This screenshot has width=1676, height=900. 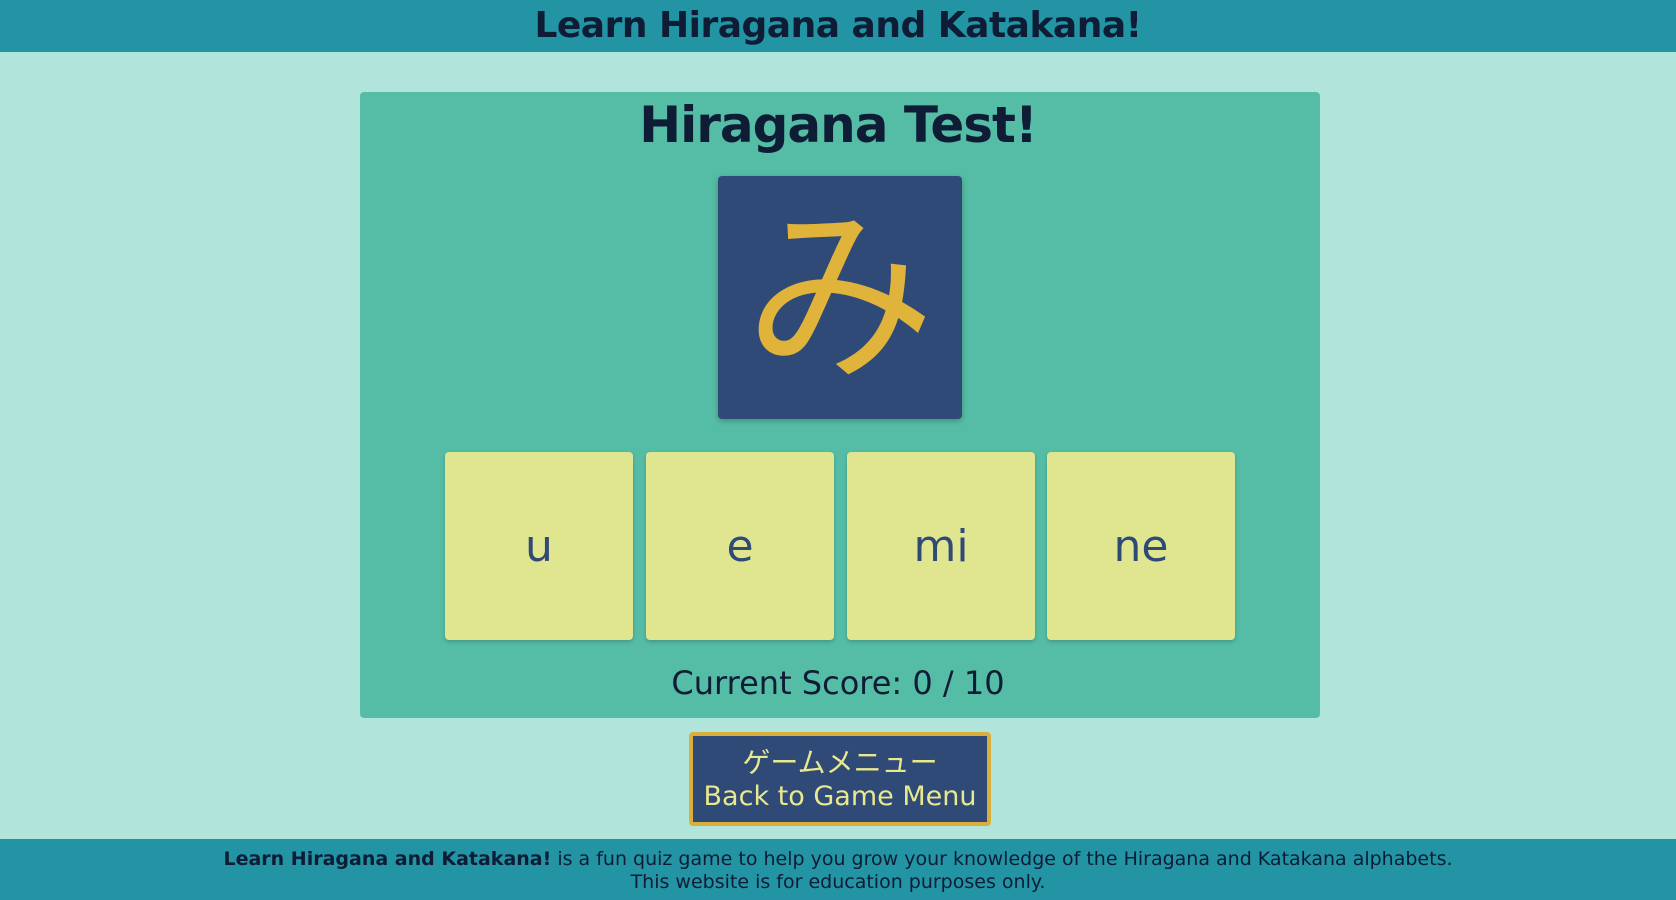 What do you see at coordinates (838, 125) in the screenshot?
I see `quiz-title: Hiragana Test!` at bounding box center [838, 125].